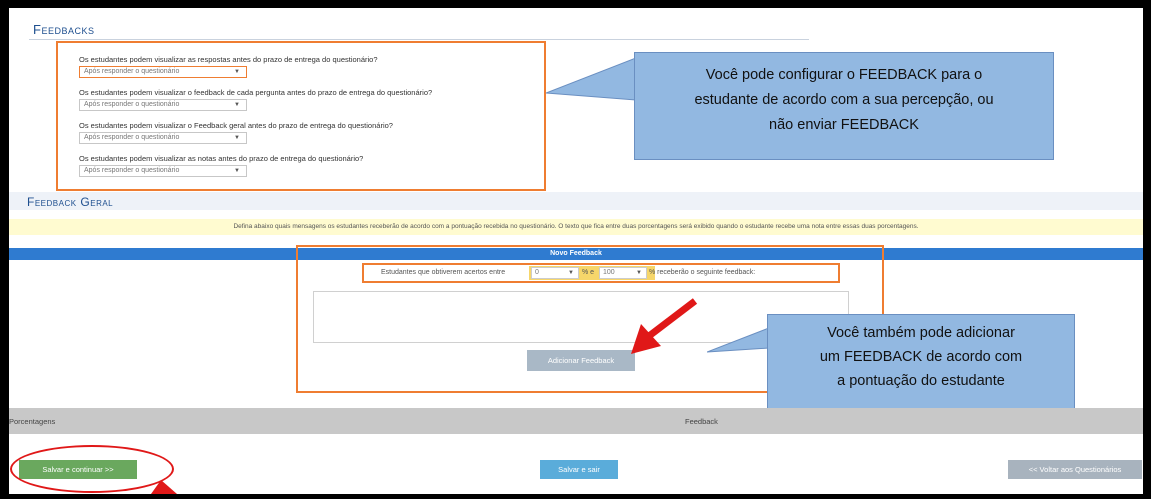 Image resolution: width=1151 pixels, height=499 pixels. What do you see at coordinates (555, 273) in the screenshot?
I see `range-from-select: 0 ▼` at bounding box center [555, 273].